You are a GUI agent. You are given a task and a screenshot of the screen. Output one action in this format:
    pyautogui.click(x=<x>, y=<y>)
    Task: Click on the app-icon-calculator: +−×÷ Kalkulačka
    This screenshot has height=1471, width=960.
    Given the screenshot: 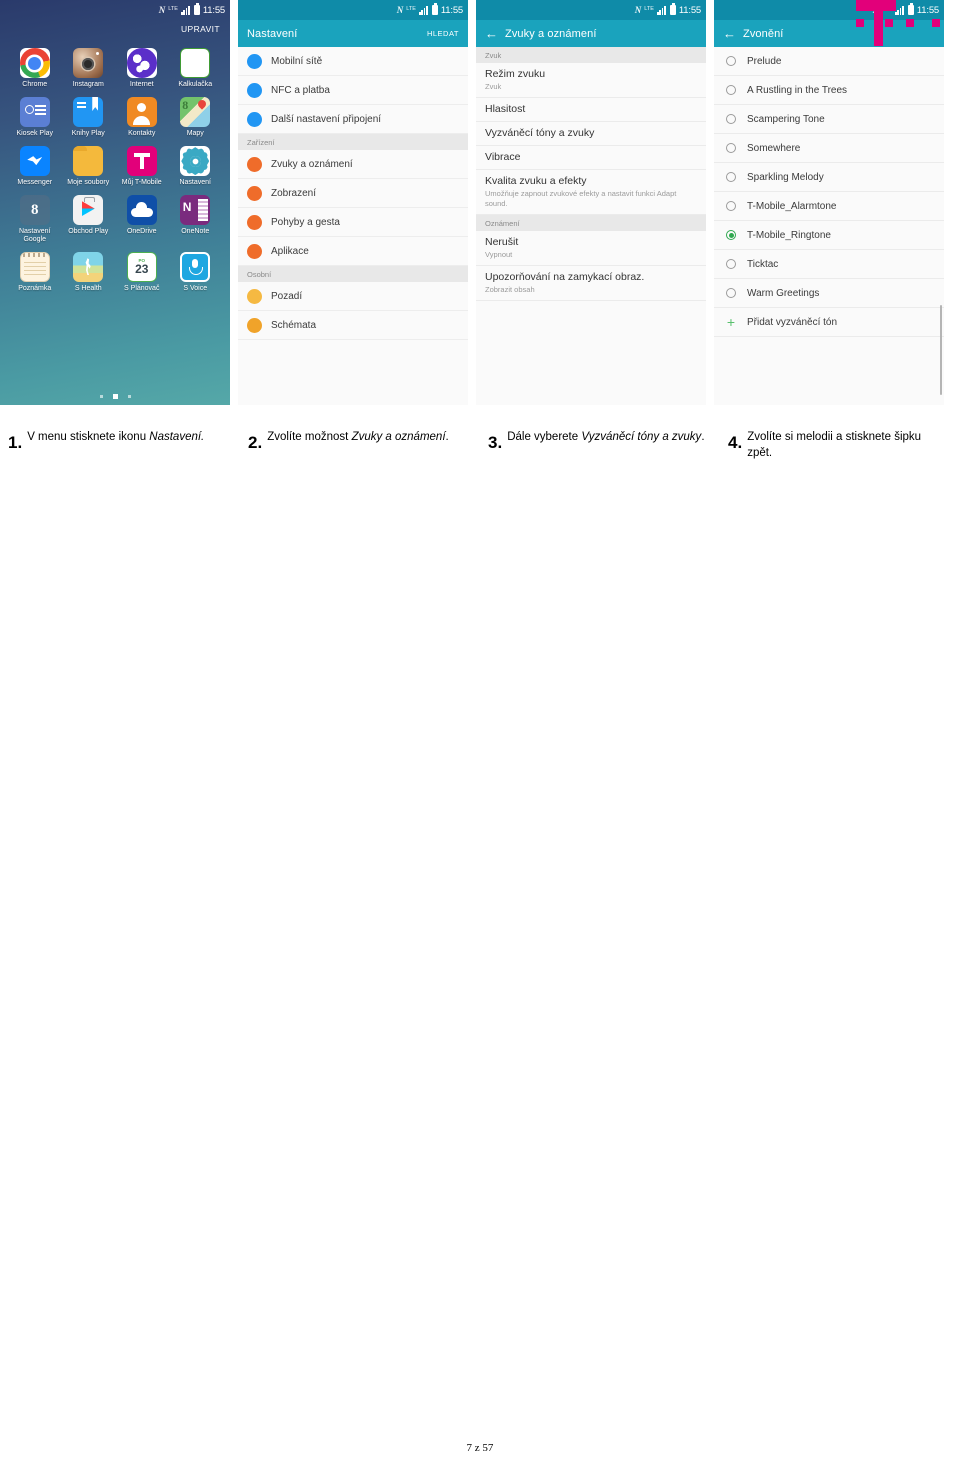 What is the action you would take?
    pyautogui.click(x=196, y=65)
    